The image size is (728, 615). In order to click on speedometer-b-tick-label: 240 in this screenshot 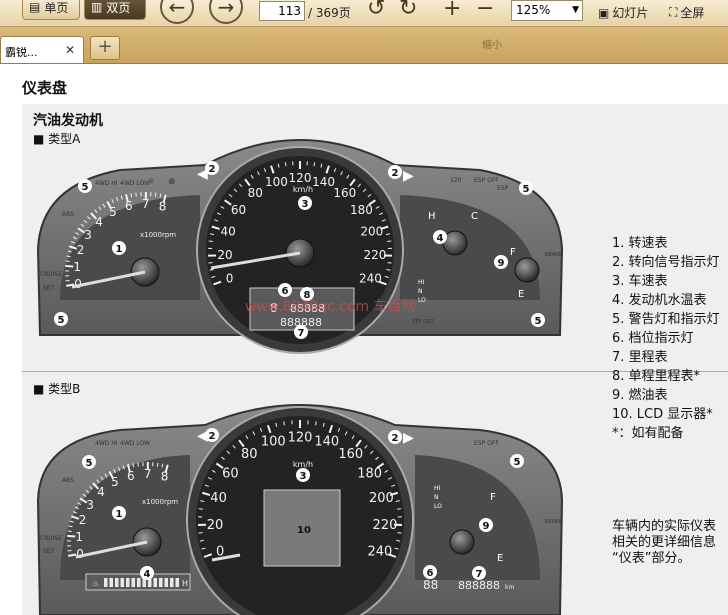, I will do `click(379, 551)`.